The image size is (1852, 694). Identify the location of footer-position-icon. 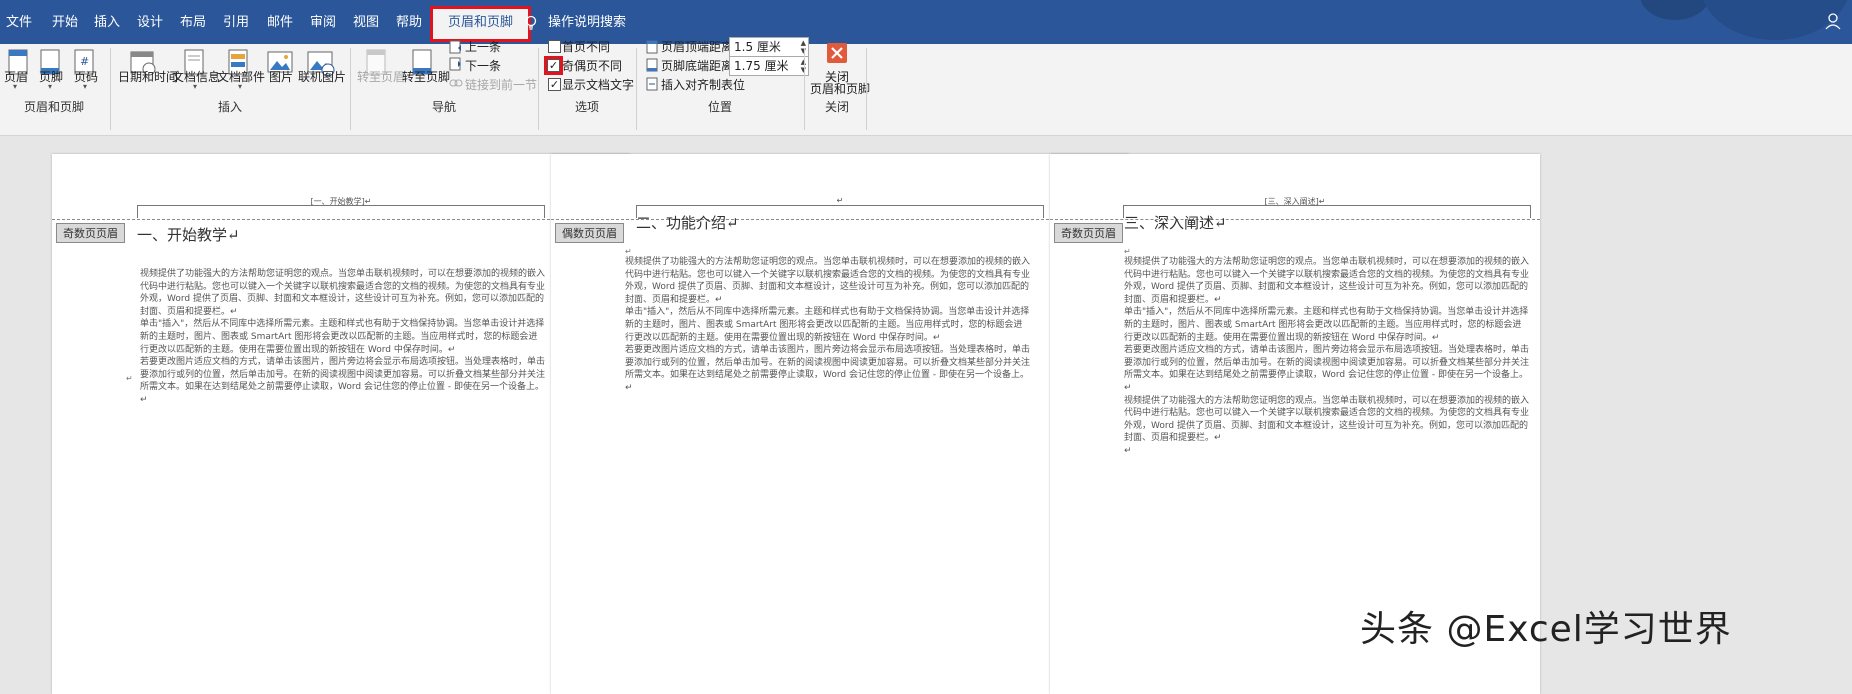
(652, 65).